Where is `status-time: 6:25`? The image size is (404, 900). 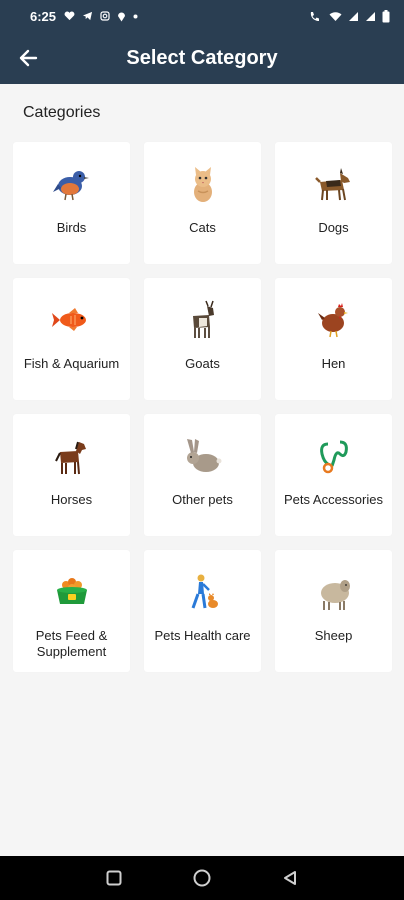
status-time: 6:25 is located at coordinates (43, 16).